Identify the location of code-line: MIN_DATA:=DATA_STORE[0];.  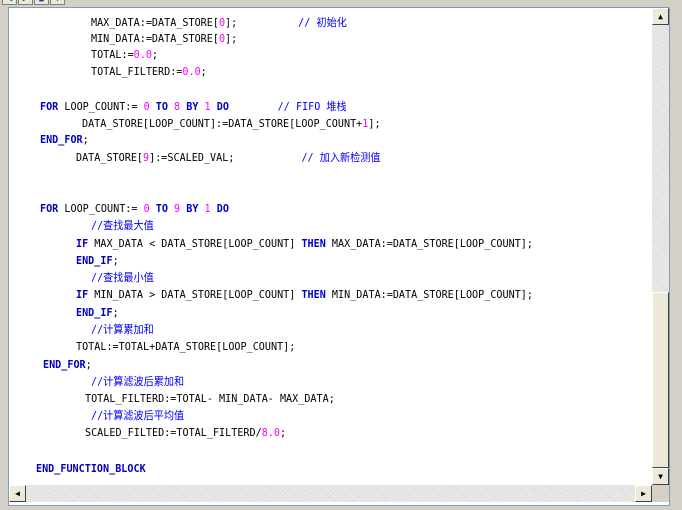
(164, 38).